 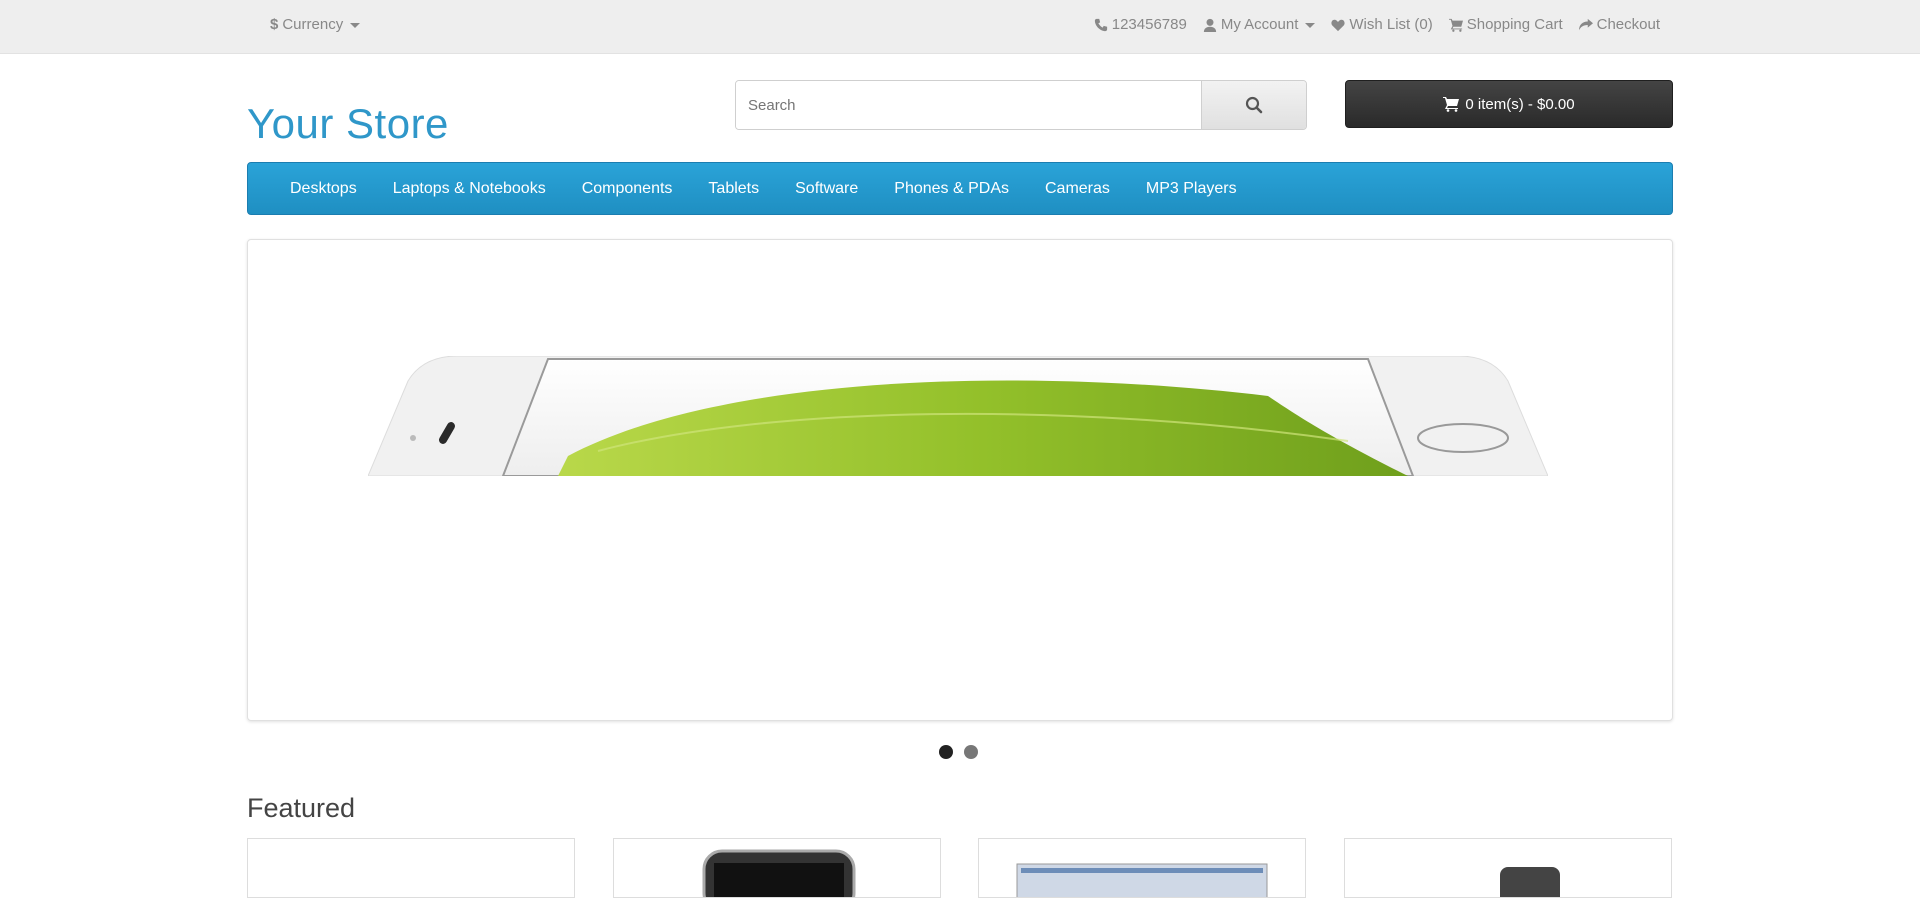 I want to click on search-icon, so click(x=1254, y=105).